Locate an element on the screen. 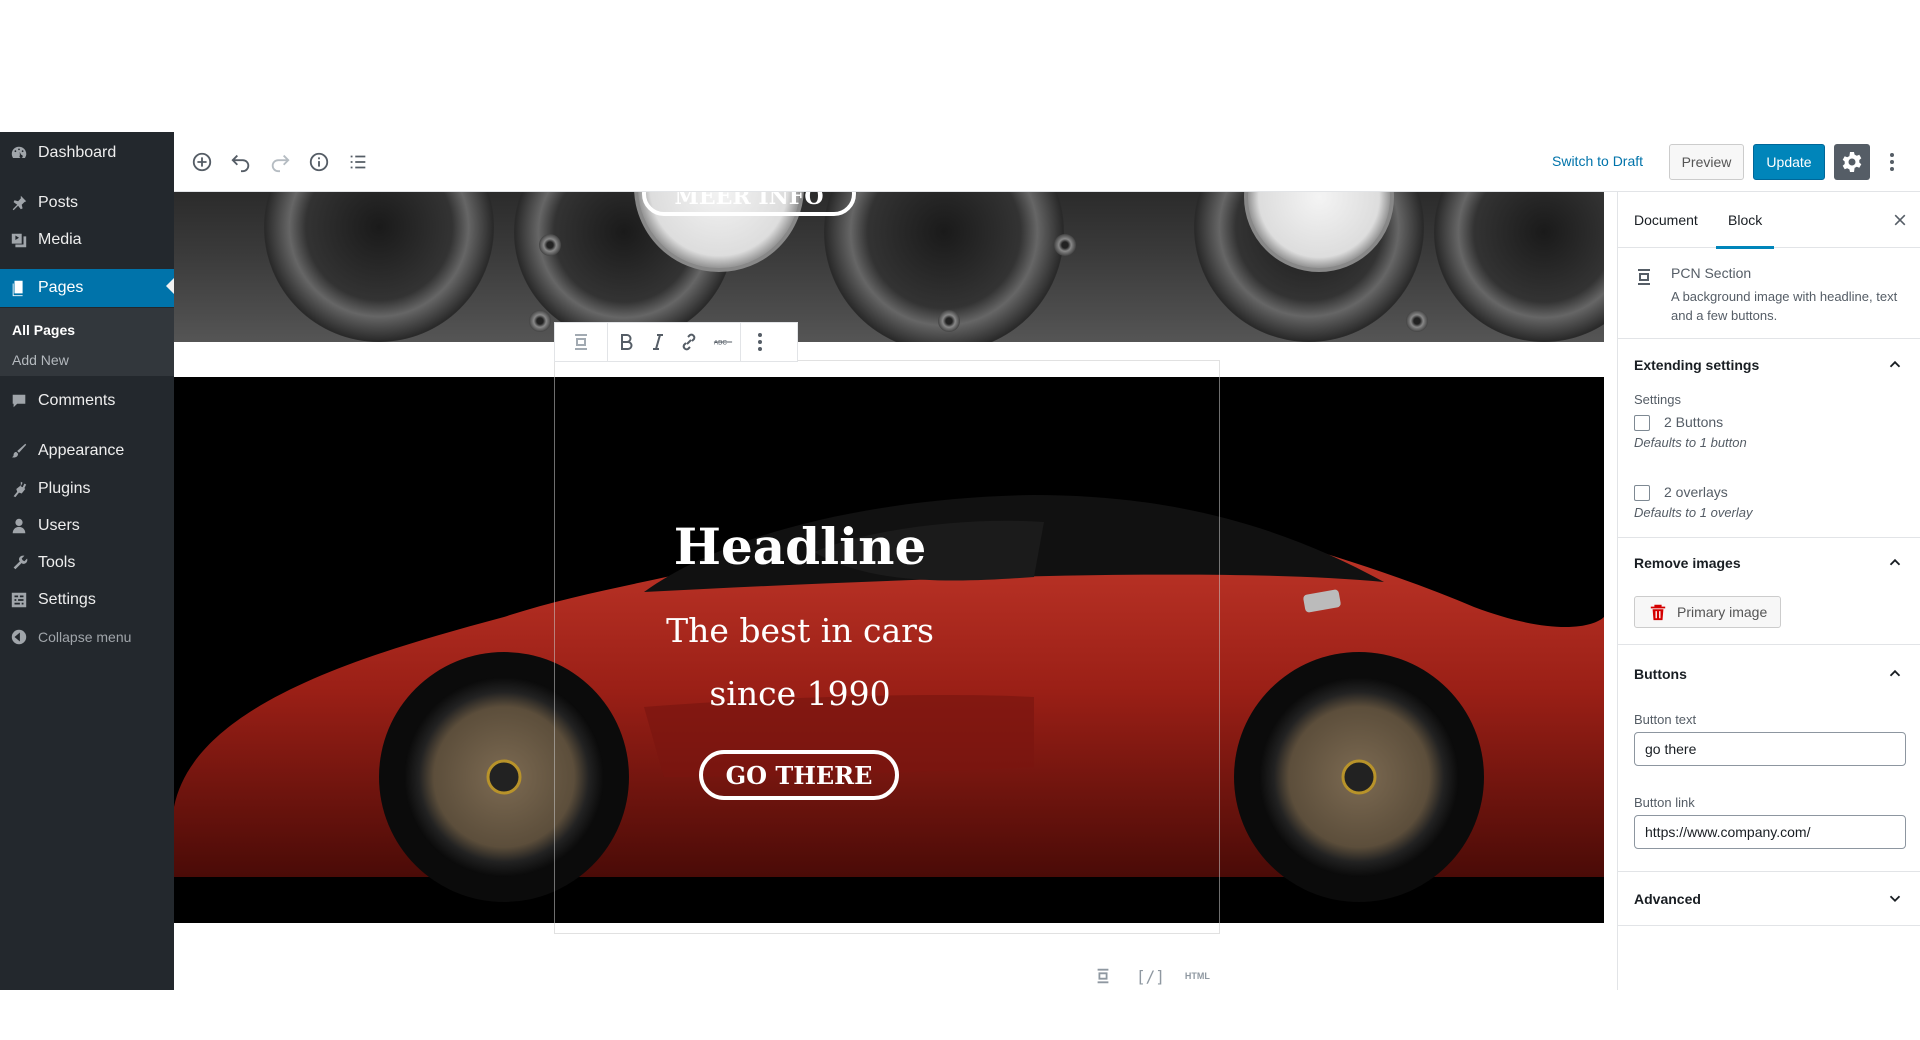 This screenshot has width=1920, height=1040. sidebar-item-plugins: Plugins is located at coordinates (87, 489).